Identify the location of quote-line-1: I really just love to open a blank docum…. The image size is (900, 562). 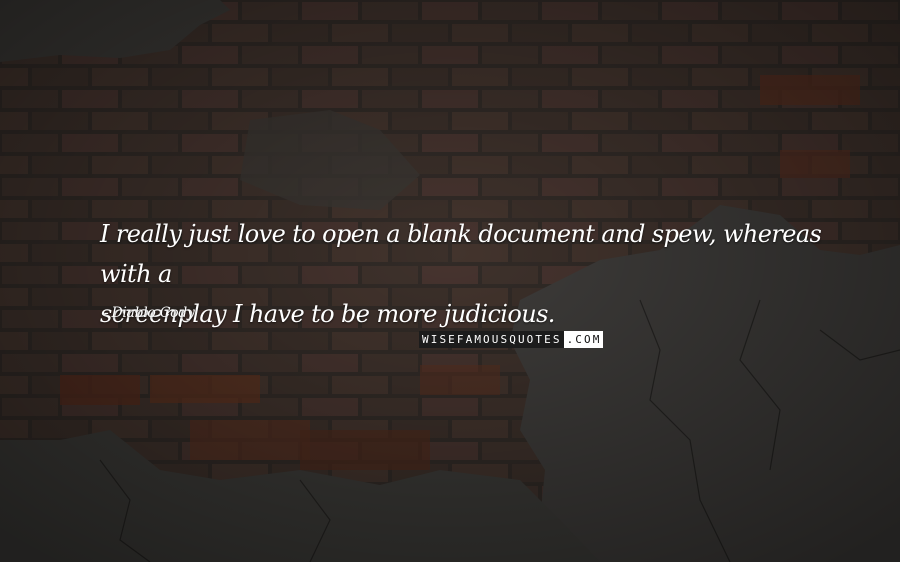
(461, 254).